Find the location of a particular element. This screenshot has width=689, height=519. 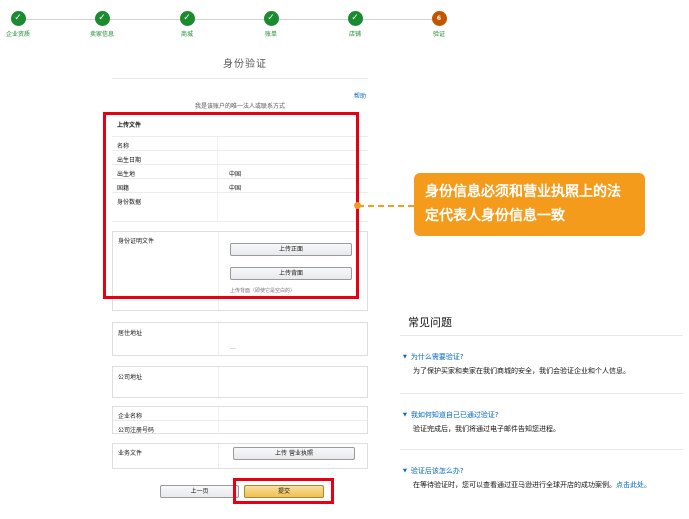

step-2: ✓ 卖家信息 is located at coordinates (102, 24).